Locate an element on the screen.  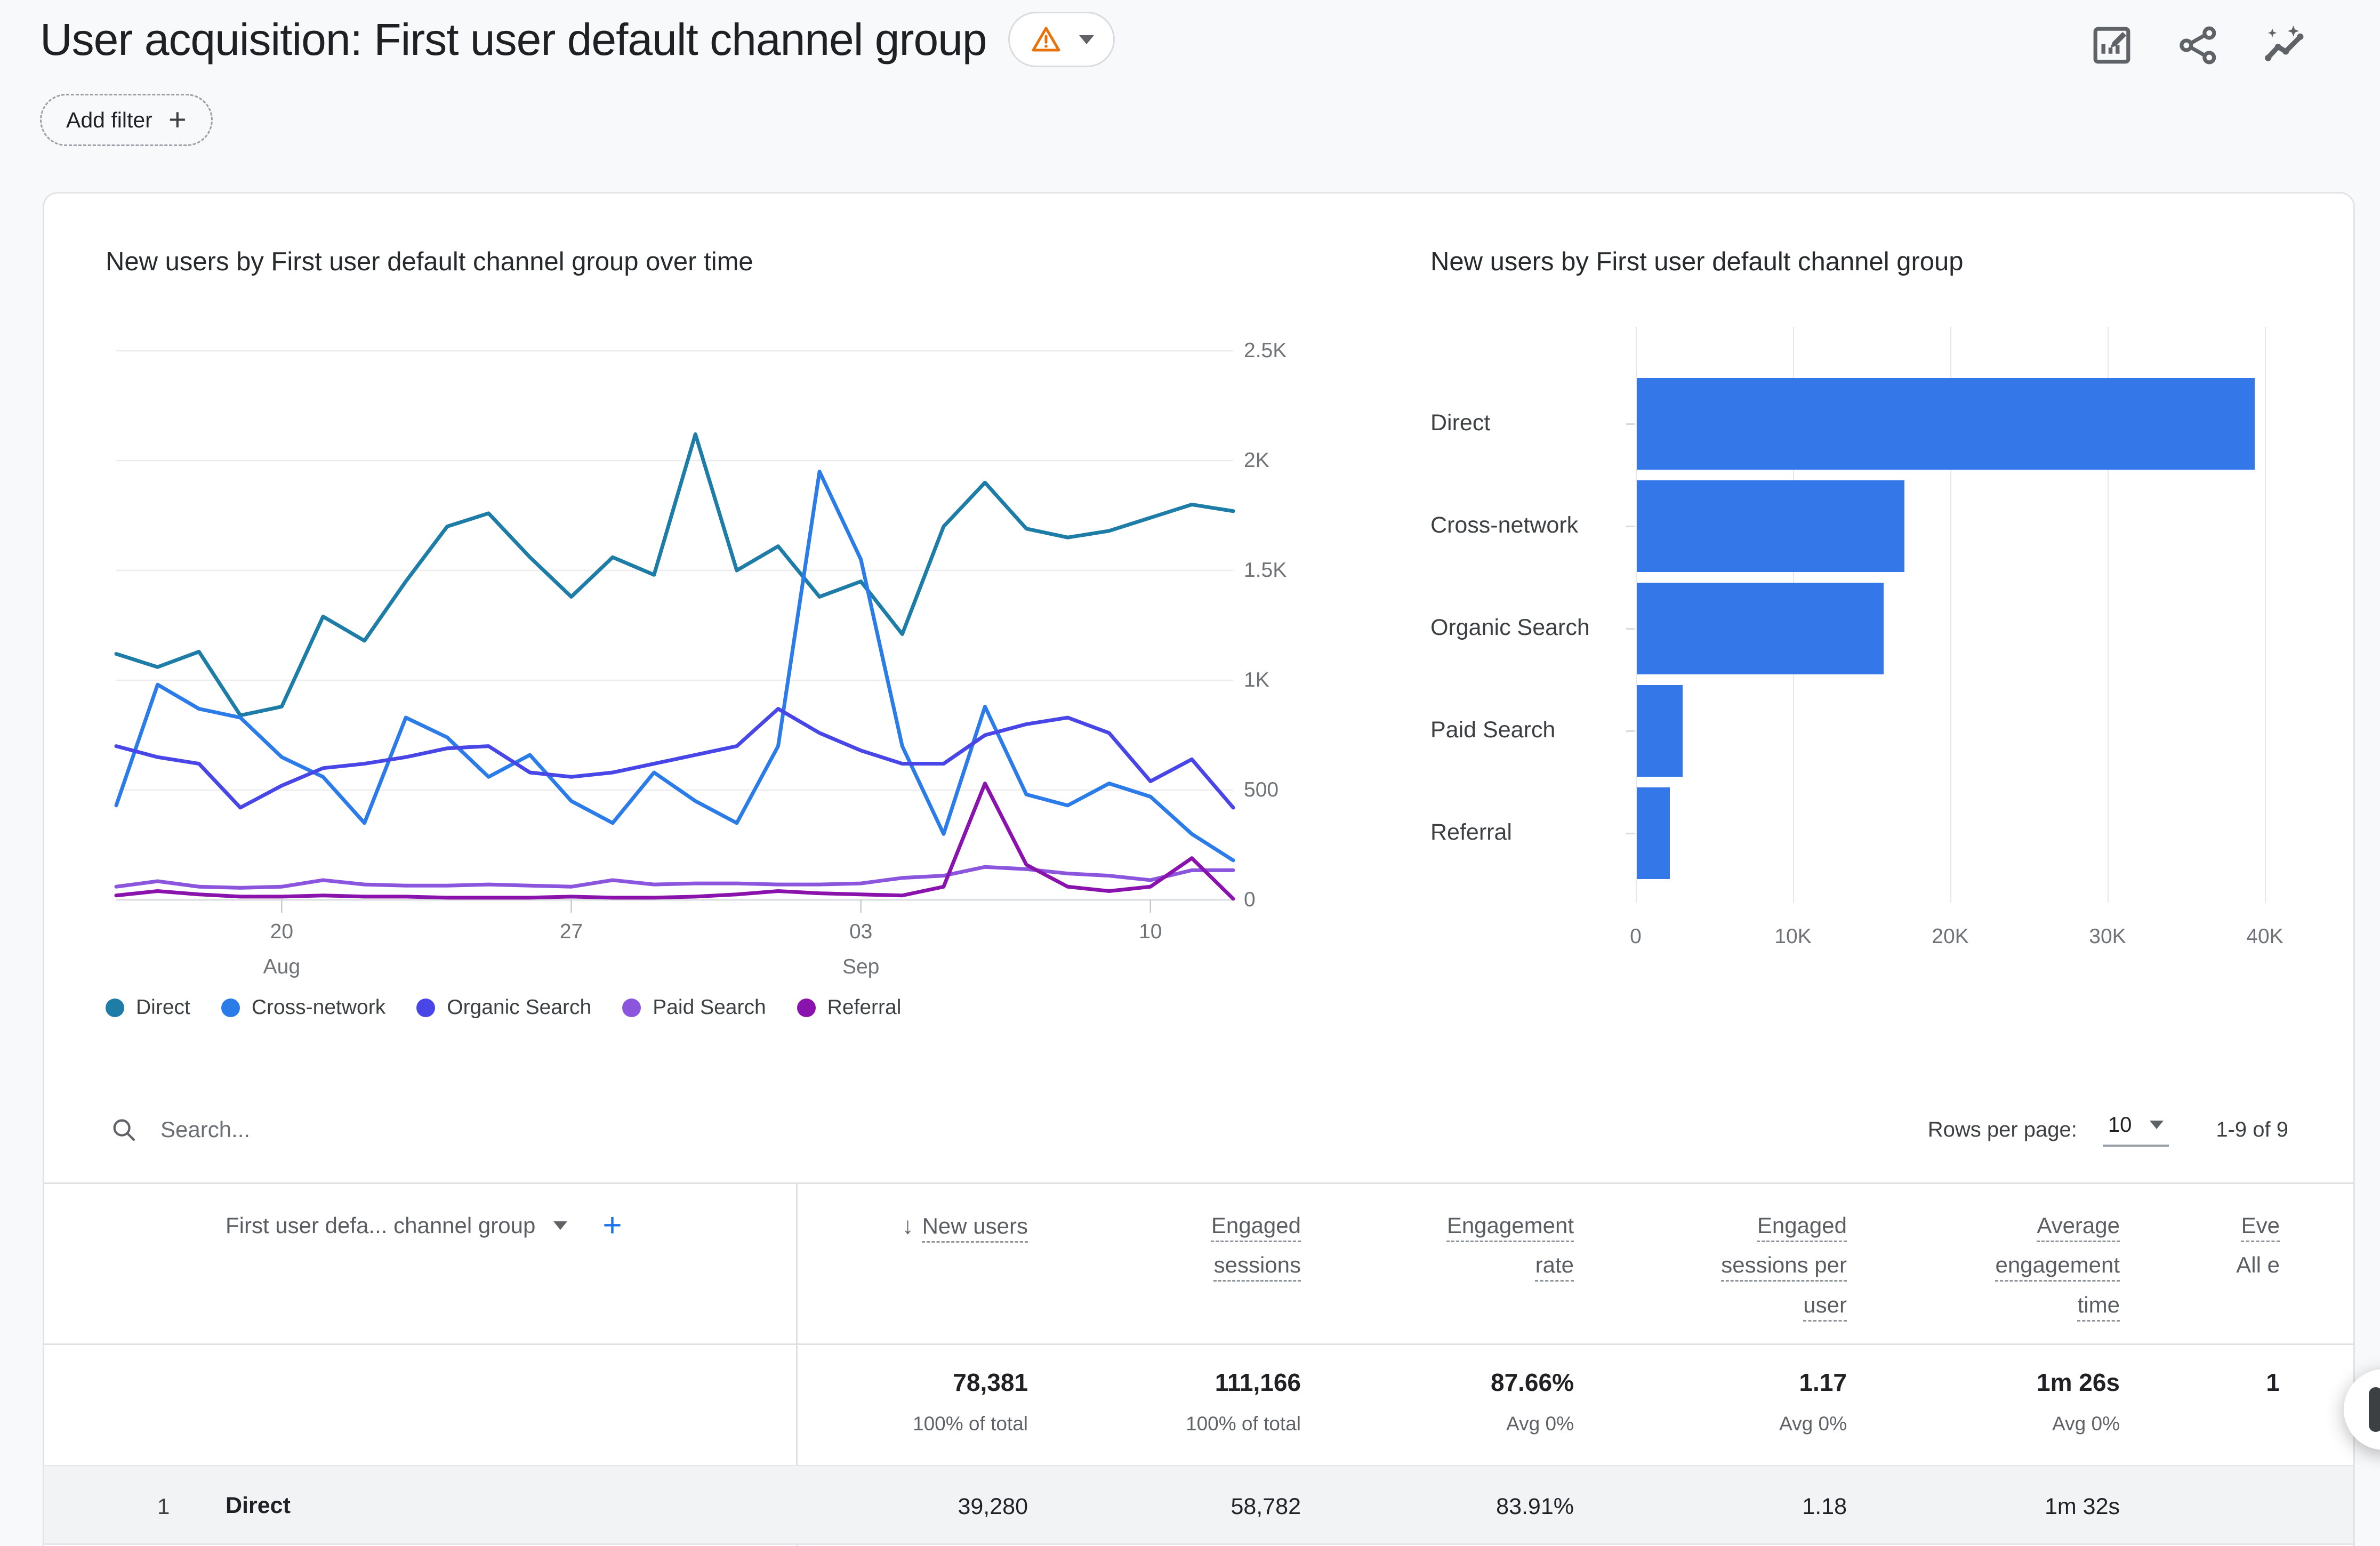
header-line: ↓ New users is located at coordinates (912, 1226).